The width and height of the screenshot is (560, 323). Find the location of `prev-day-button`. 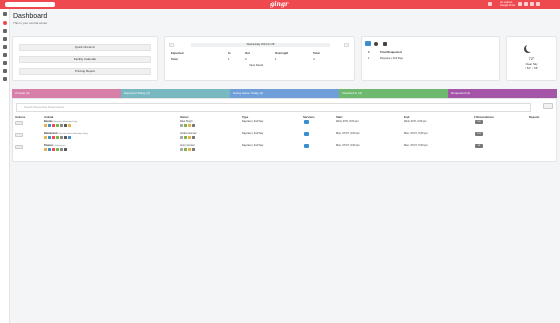

prev-day-button is located at coordinates (171, 45).